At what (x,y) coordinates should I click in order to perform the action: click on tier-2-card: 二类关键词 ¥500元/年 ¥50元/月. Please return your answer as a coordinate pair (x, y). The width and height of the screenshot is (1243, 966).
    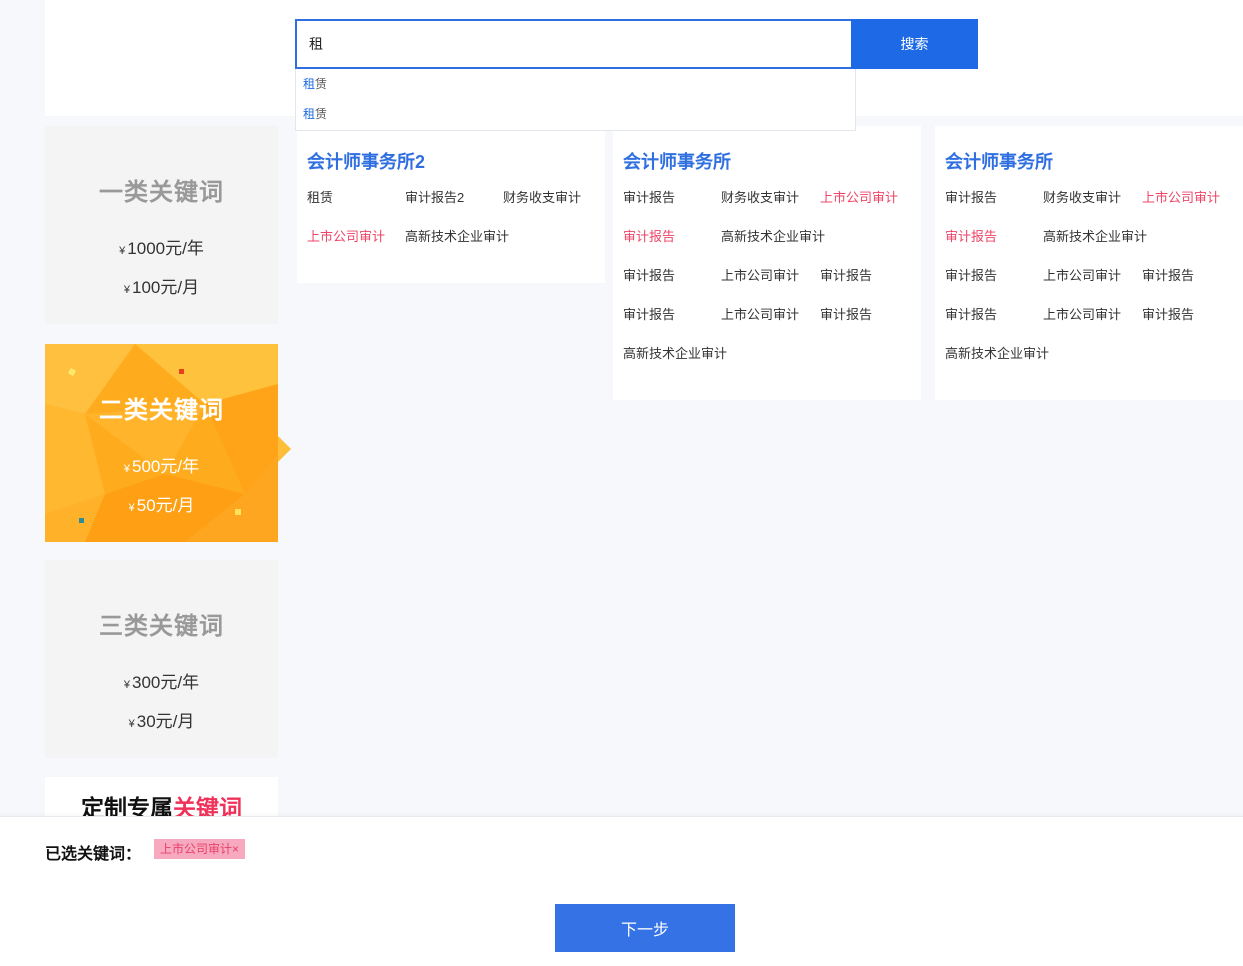
    Looking at the image, I should click on (168, 443).